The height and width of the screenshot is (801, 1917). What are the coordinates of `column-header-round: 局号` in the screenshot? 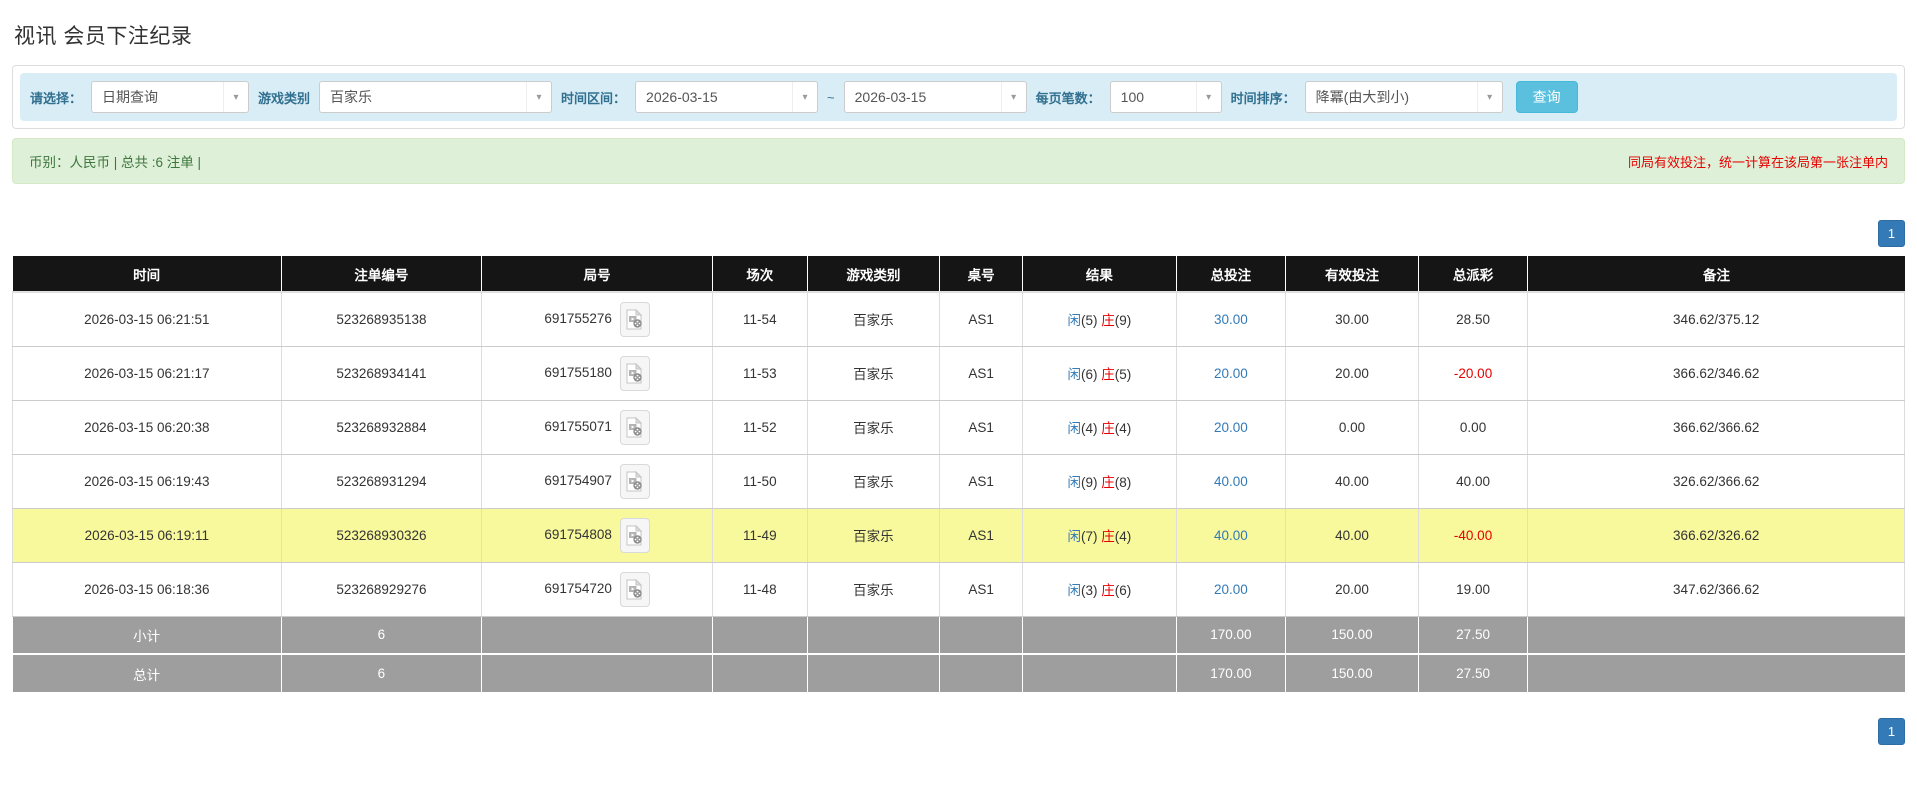 It's located at (597, 274).